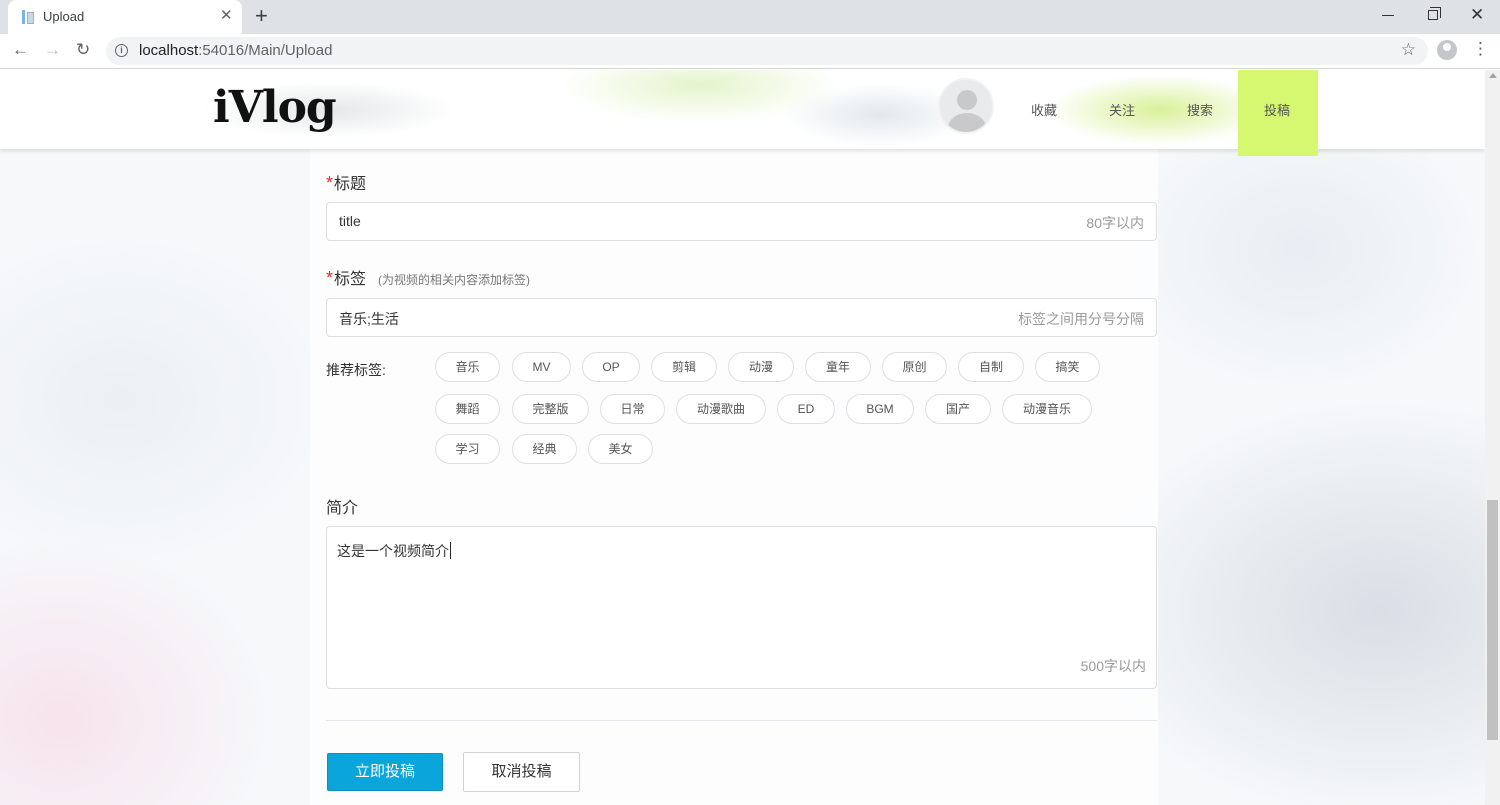  Describe the element at coordinates (1408, 50) in the screenshot. I see `bookmark-star-icon: ☆` at that location.